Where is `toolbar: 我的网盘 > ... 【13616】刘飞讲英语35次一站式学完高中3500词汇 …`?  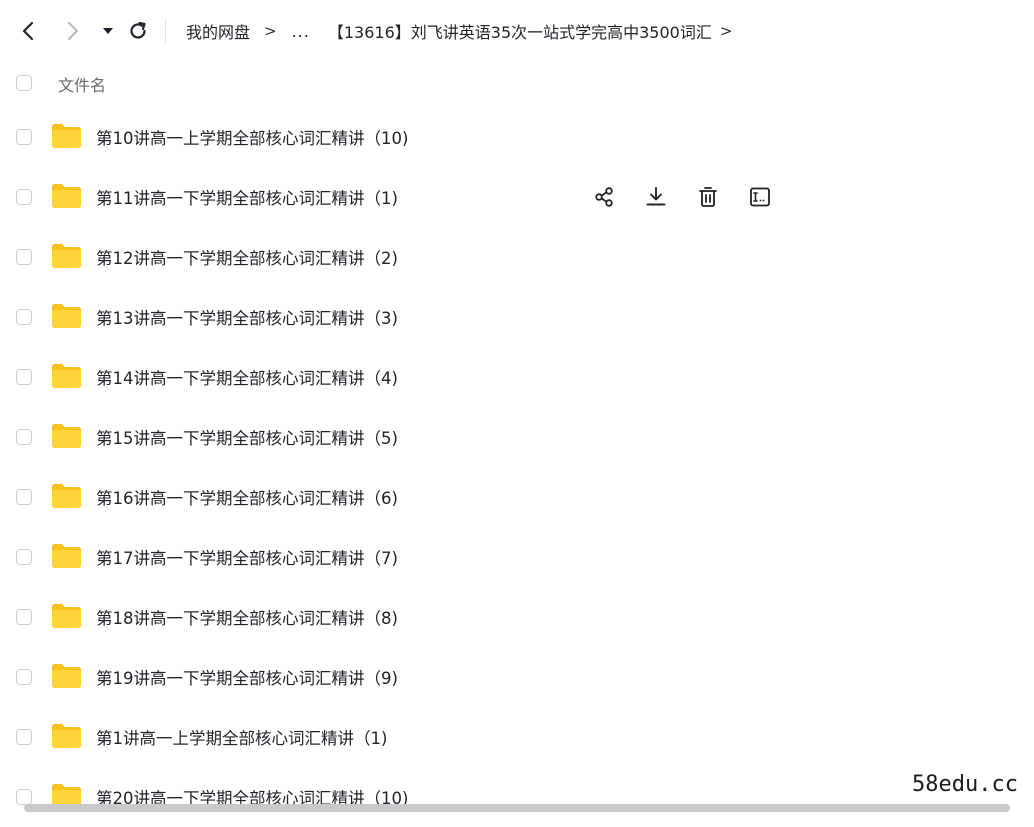 toolbar: 我的网盘 > ... 【13616】刘飞讲英语35次一站式学完高中3500词汇 … is located at coordinates (517, 31).